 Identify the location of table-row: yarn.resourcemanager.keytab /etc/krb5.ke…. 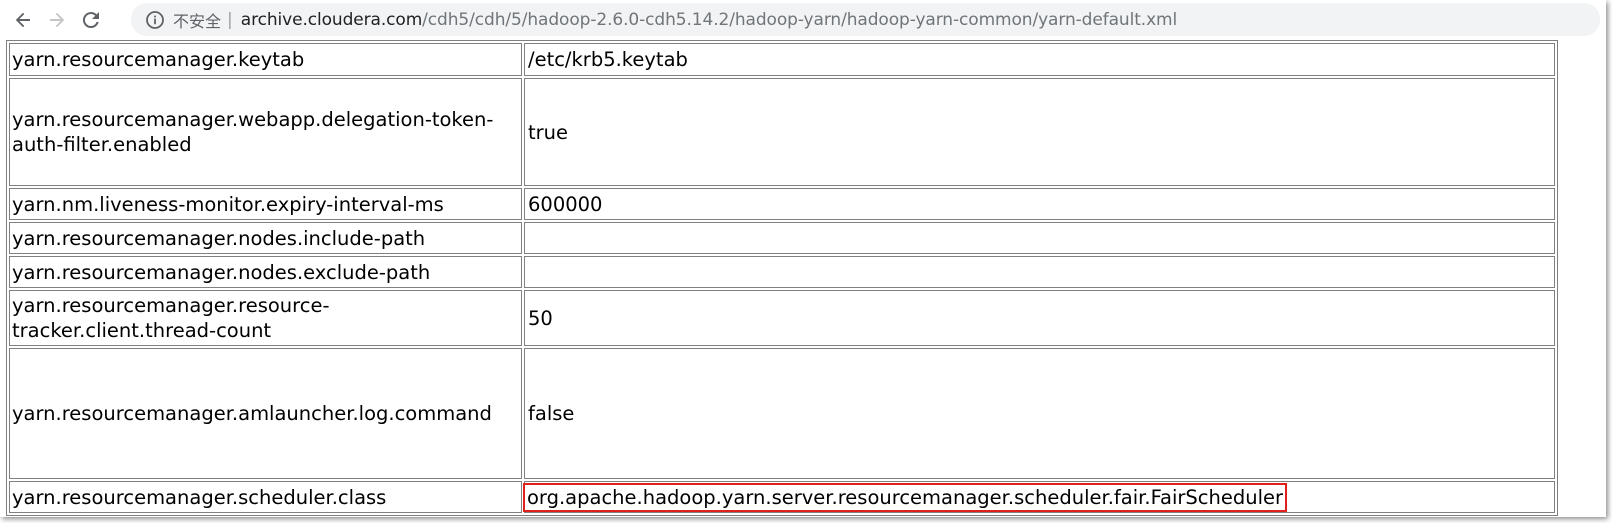
(782, 59).